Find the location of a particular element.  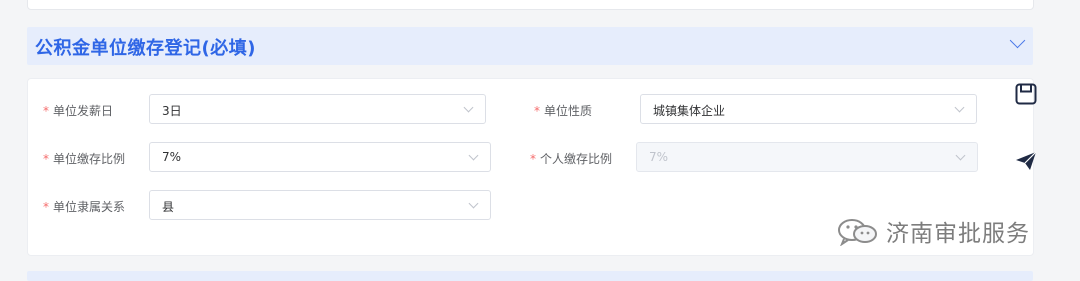

unit-ratio-select: 7% is located at coordinates (320, 157).